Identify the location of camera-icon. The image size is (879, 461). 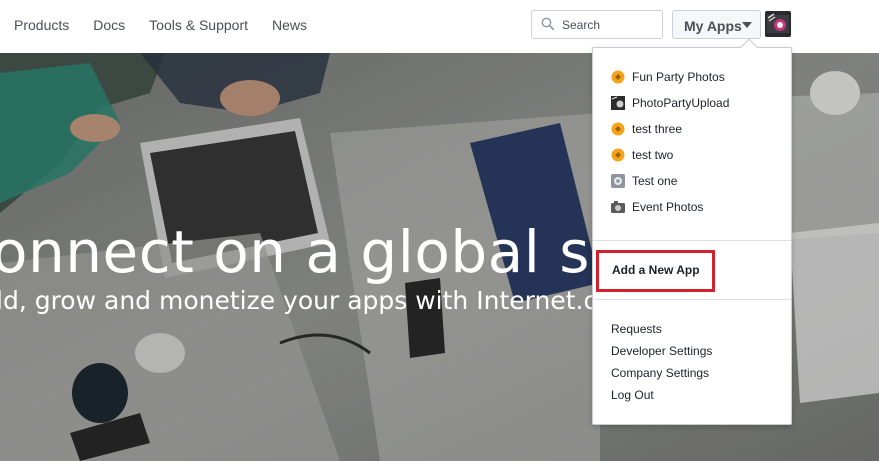
(618, 207).